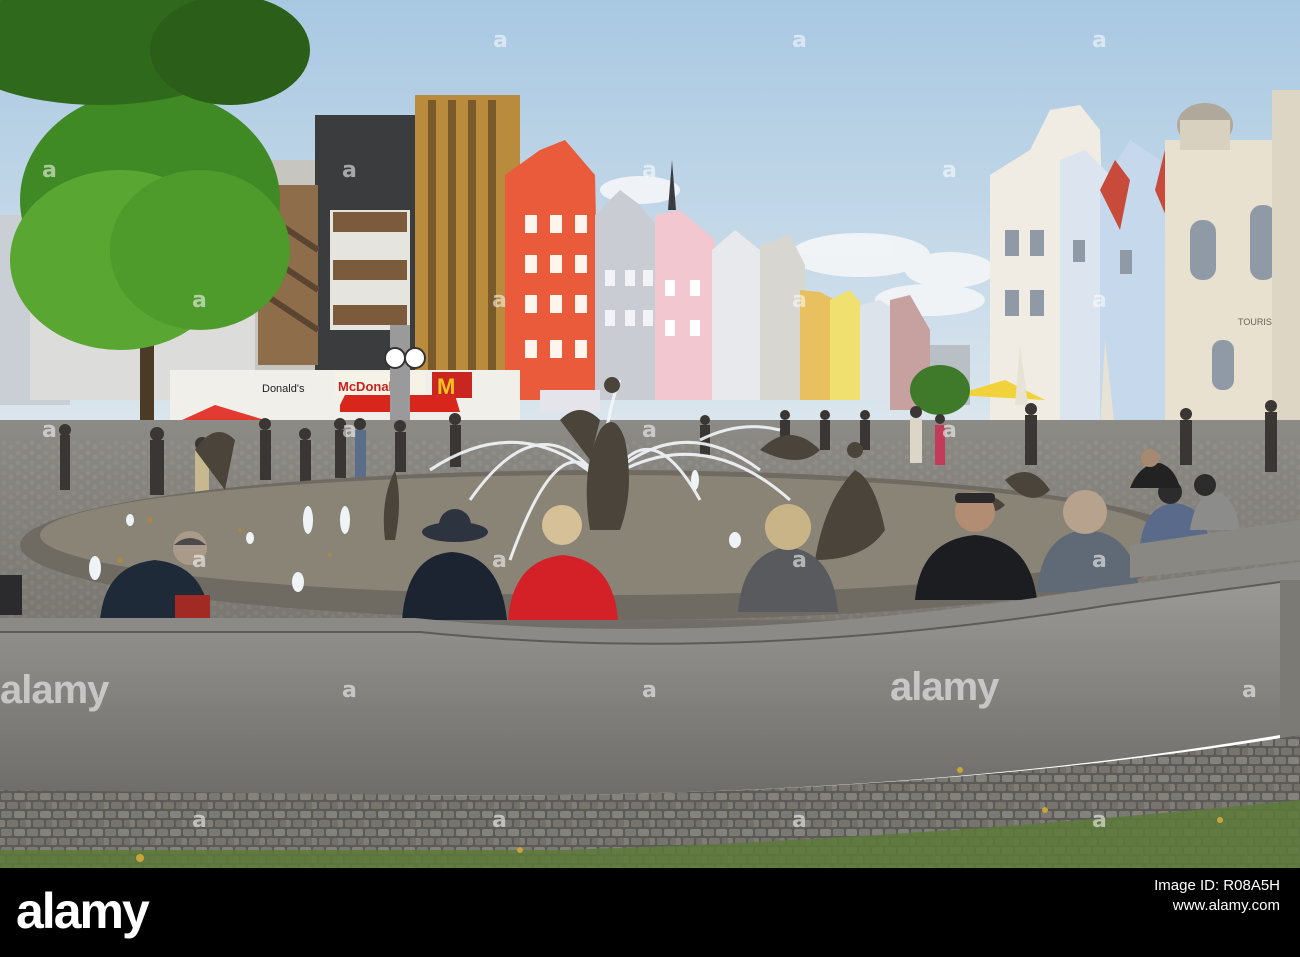 This screenshot has width=1300, height=957. Describe the element at coordinates (11, 595) in the screenshot. I see `person-edge-left` at that location.